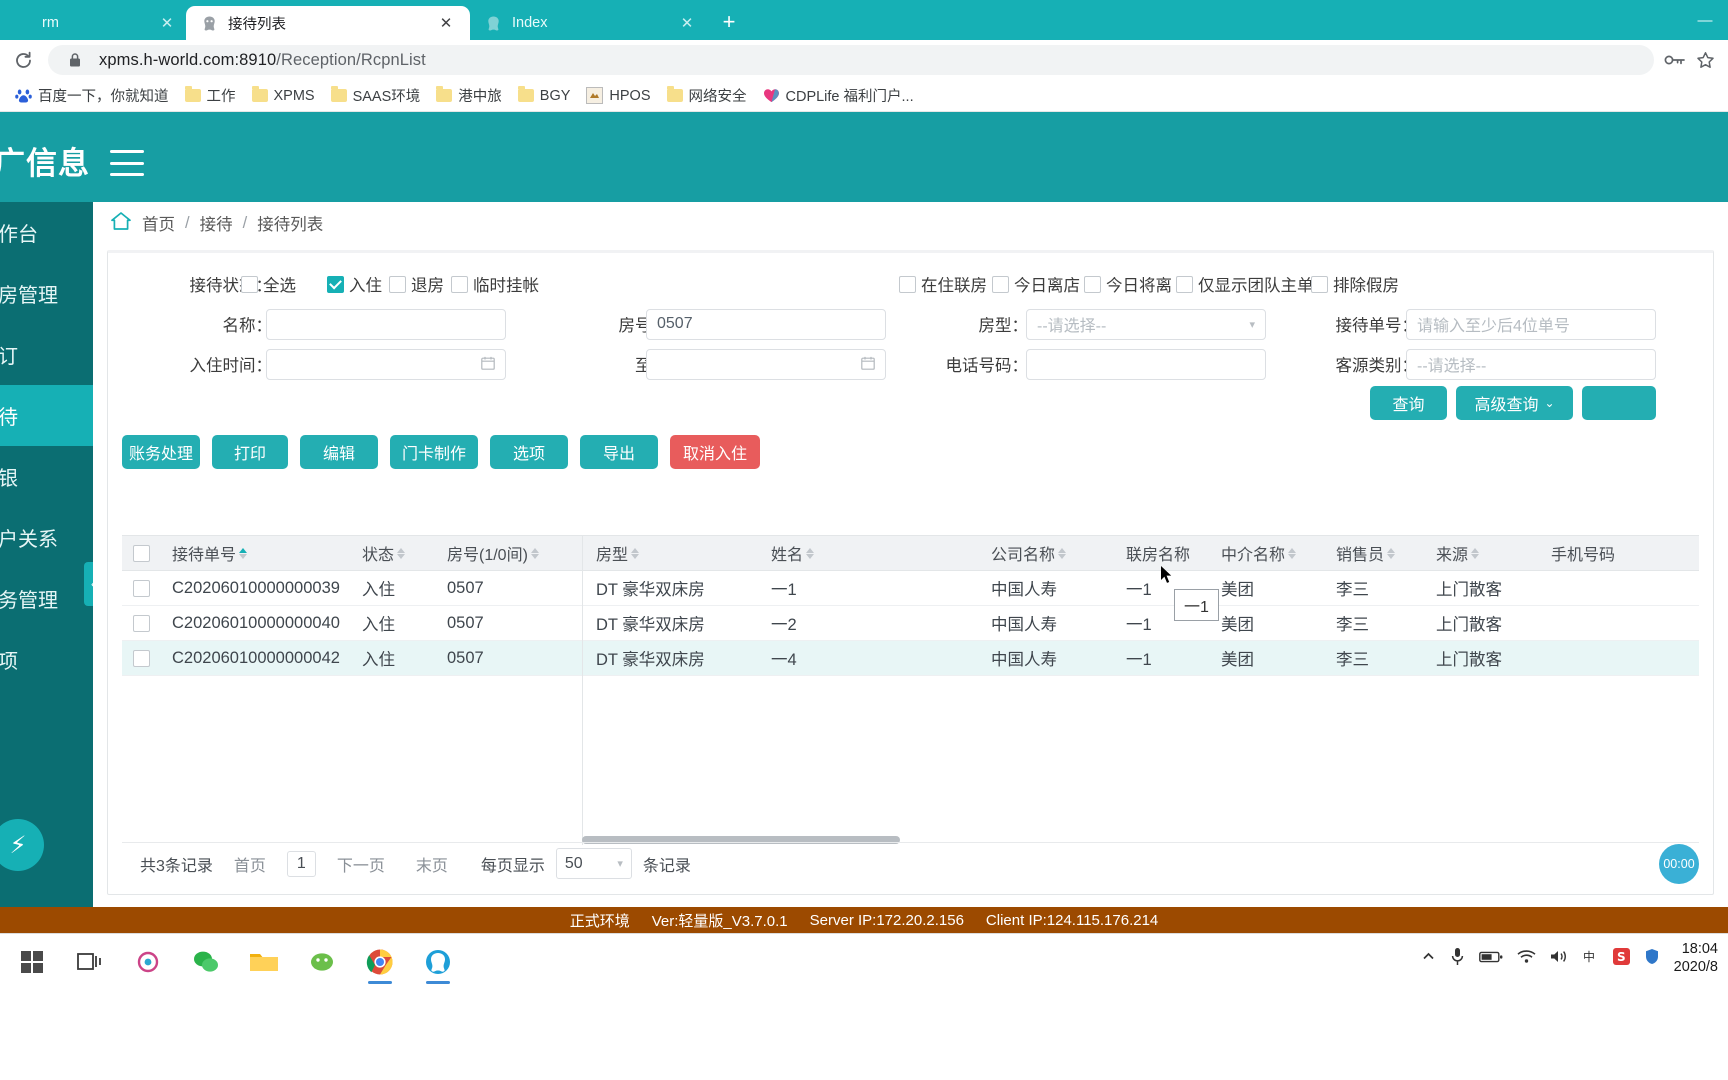  Describe the element at coordinates (250, 864) in the screenshot. I see `first-page-button: 首页` at that location.